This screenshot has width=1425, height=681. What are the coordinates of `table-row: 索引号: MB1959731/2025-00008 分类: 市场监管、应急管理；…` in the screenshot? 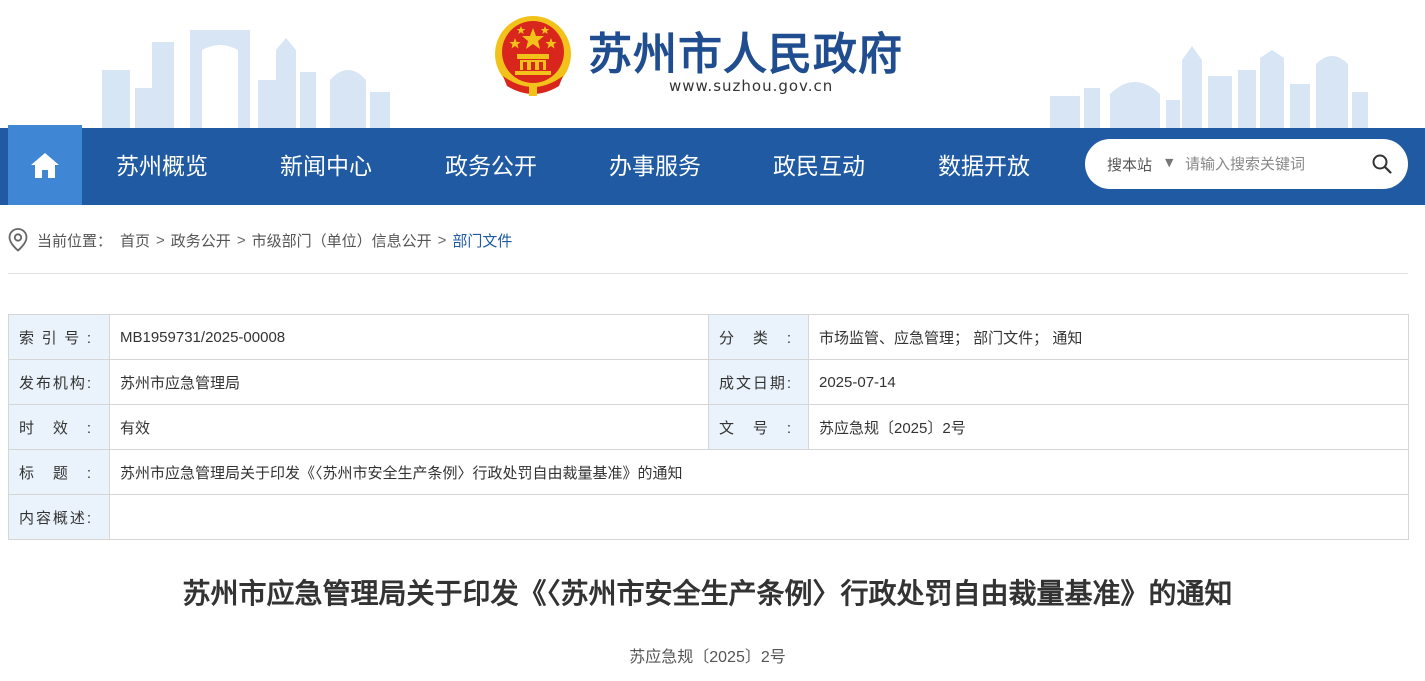 It's located at (708, 337).